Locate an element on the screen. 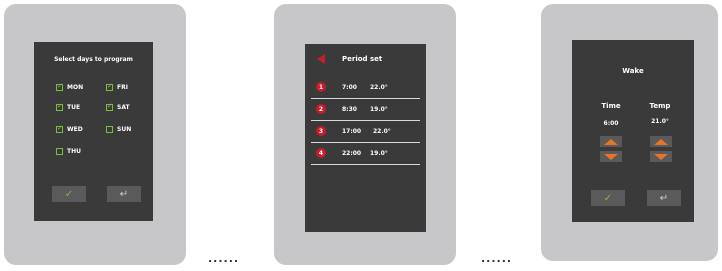 The image size is (722, 271). day-sat: SAT is located at coordinates (118, 106).